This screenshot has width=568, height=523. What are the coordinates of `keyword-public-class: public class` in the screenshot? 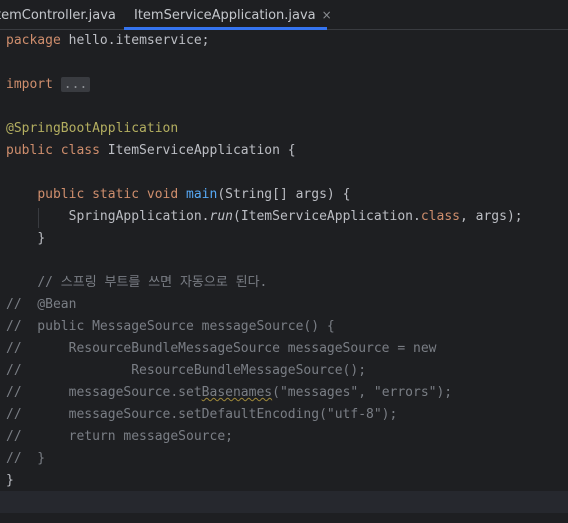 It's located at (53, 150).